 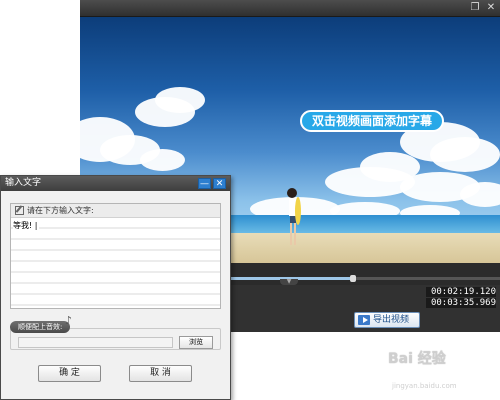 I want to click on export-icon, so click(x=364, y=320).